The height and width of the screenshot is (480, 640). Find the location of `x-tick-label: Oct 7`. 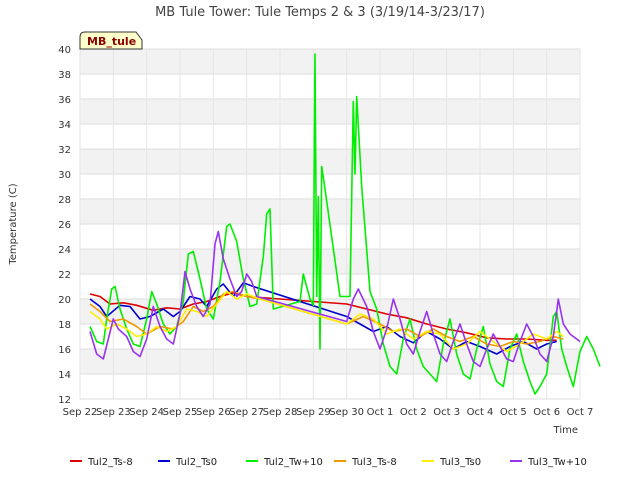

x-tick-label: Oct 7 is located at coordinates (580, 412).